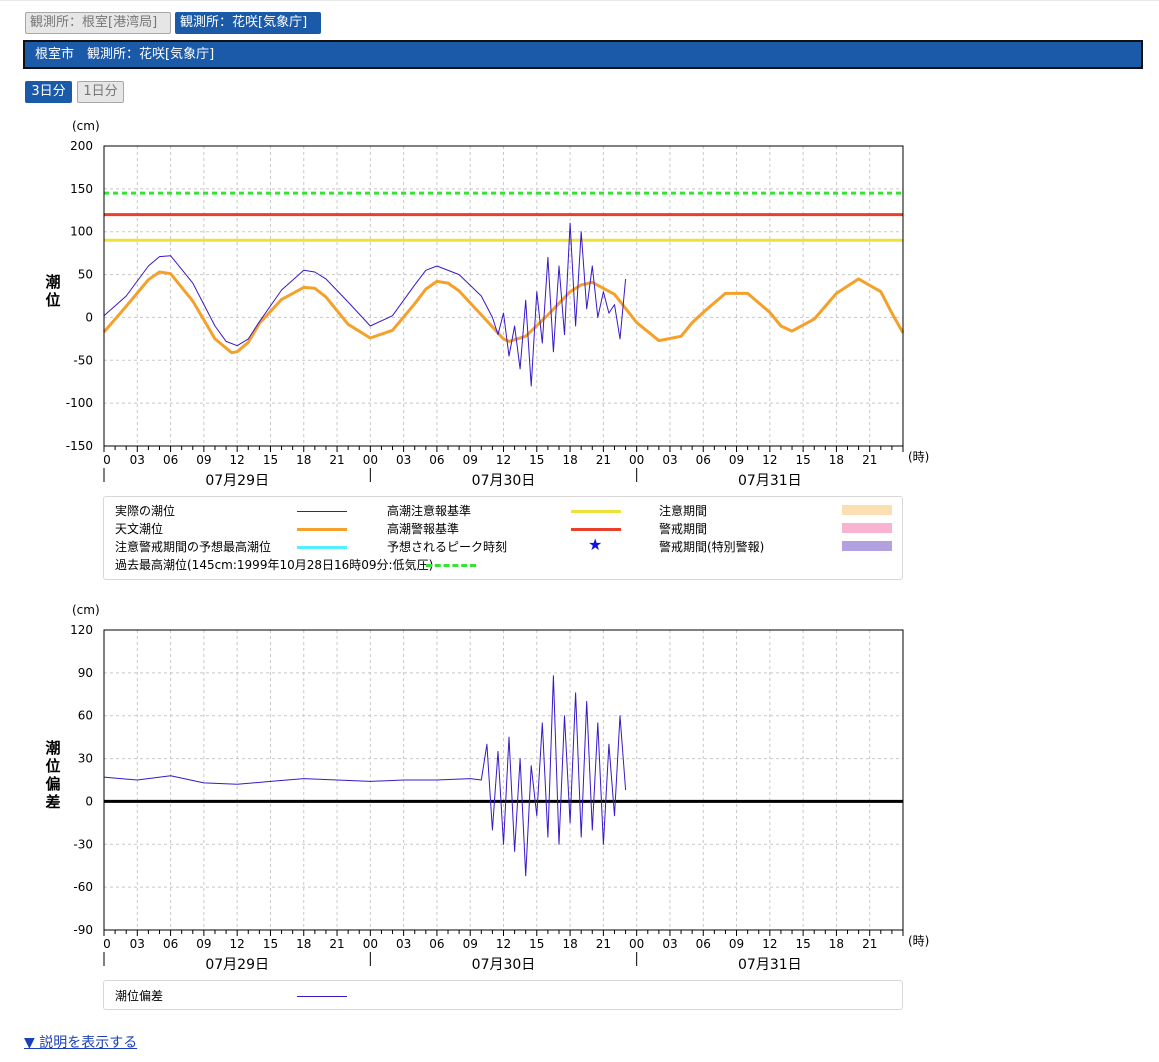 This screenshot has width=1159, height=1062. What do you see at coordinates (867, 510) in the screenshot?
I see `legend-caution-period-swatch` at bounding box center [867, 510].